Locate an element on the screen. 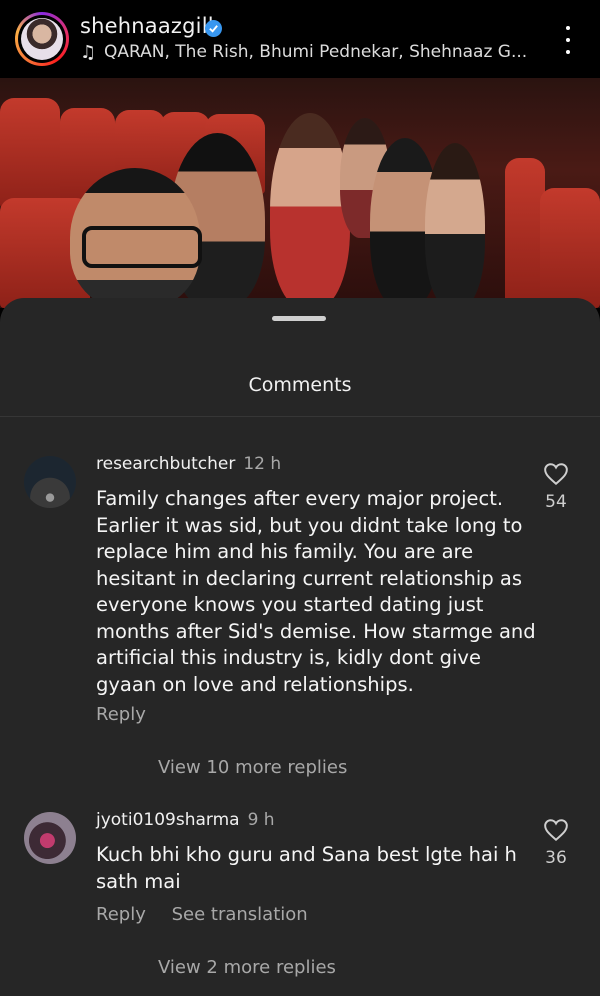 The width and height of the screenshot is (600, 996). comment-username: jyoti0109sharma 9 h is located at coordinates (185, 820).